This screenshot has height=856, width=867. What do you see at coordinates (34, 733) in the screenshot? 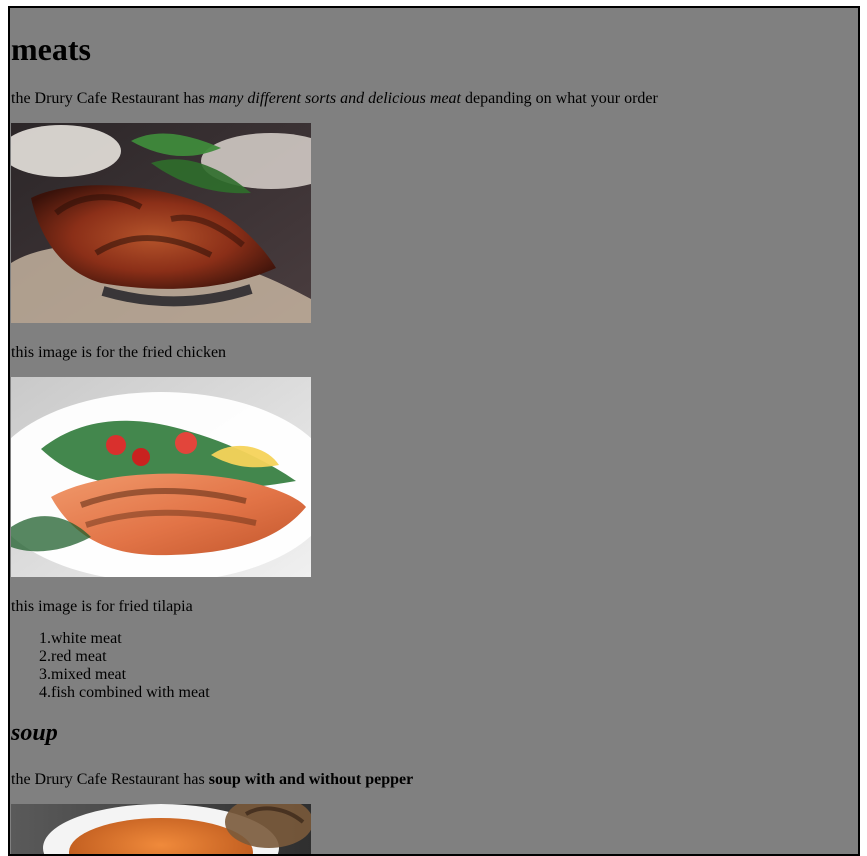
I see `soup-heading: soup` at bounding box center [34, 733].